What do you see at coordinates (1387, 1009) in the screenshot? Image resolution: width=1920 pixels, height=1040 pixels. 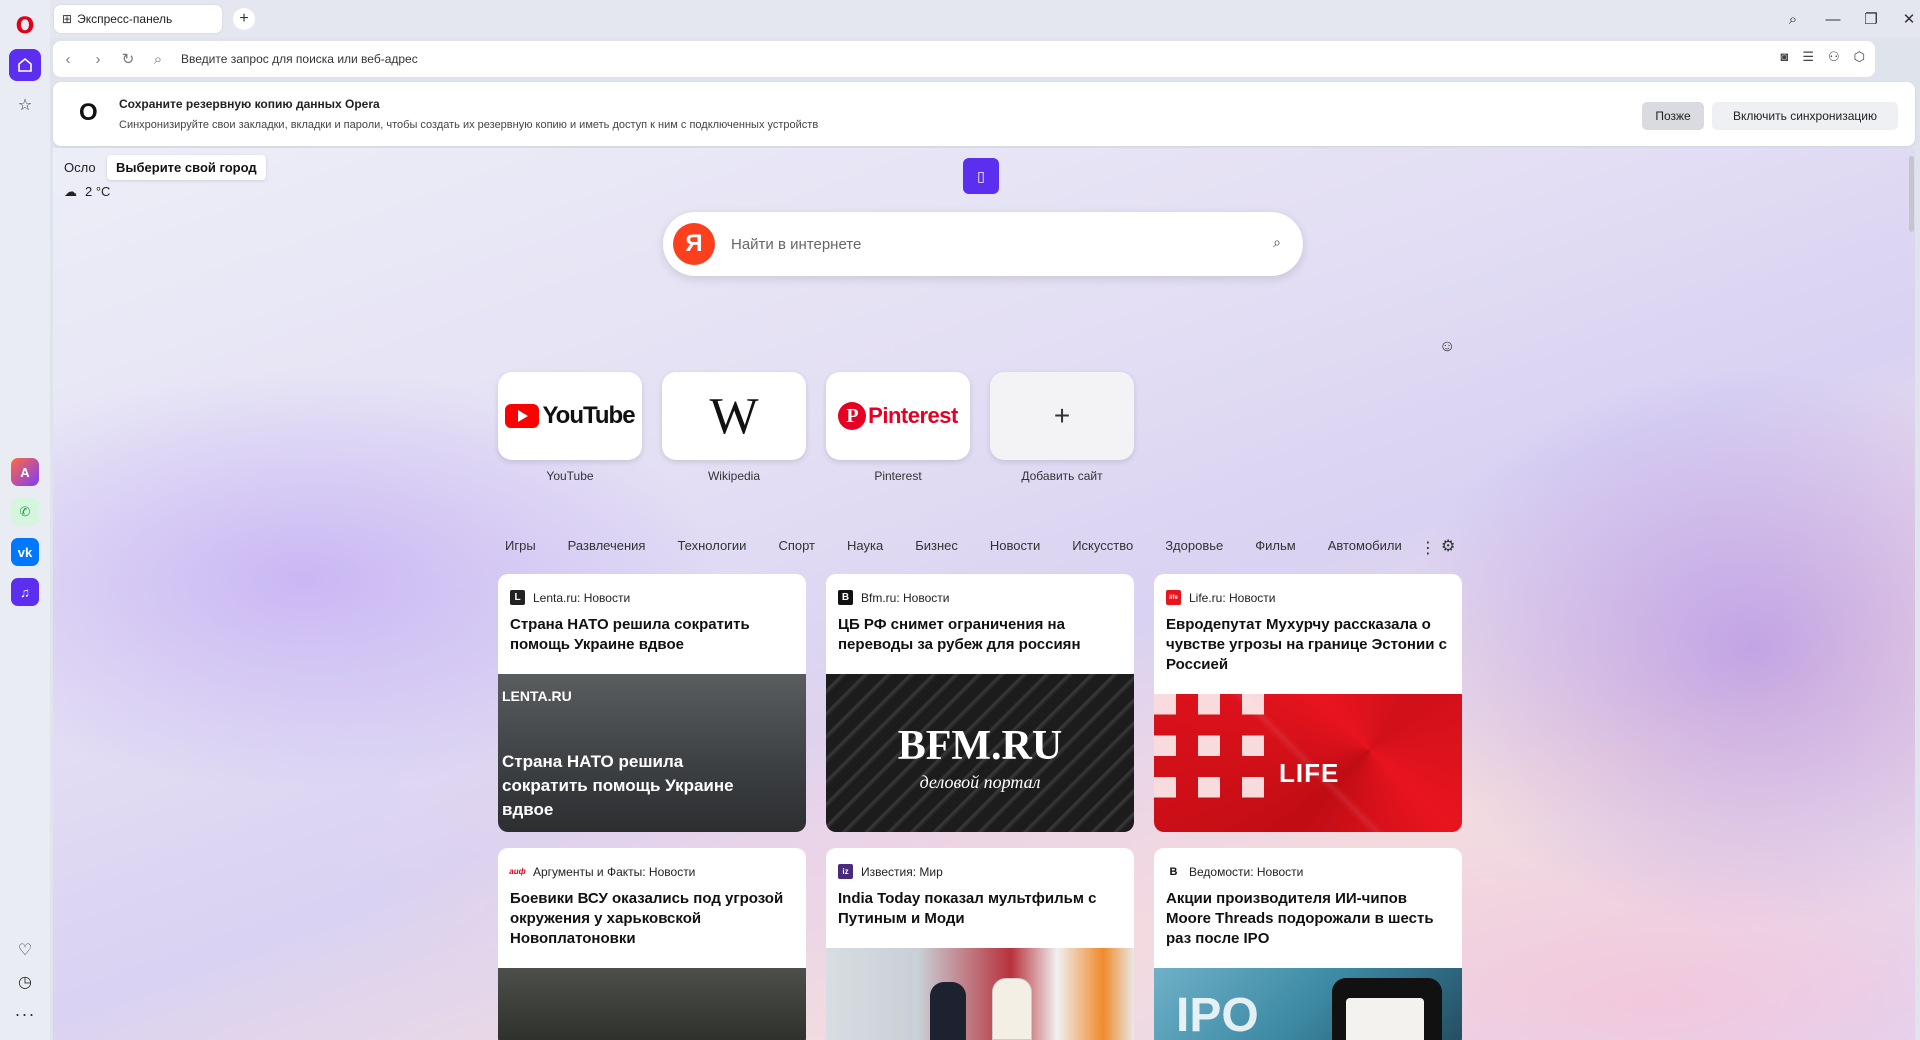 I see `phone-graphic` at bounding box center [1387, 1009].